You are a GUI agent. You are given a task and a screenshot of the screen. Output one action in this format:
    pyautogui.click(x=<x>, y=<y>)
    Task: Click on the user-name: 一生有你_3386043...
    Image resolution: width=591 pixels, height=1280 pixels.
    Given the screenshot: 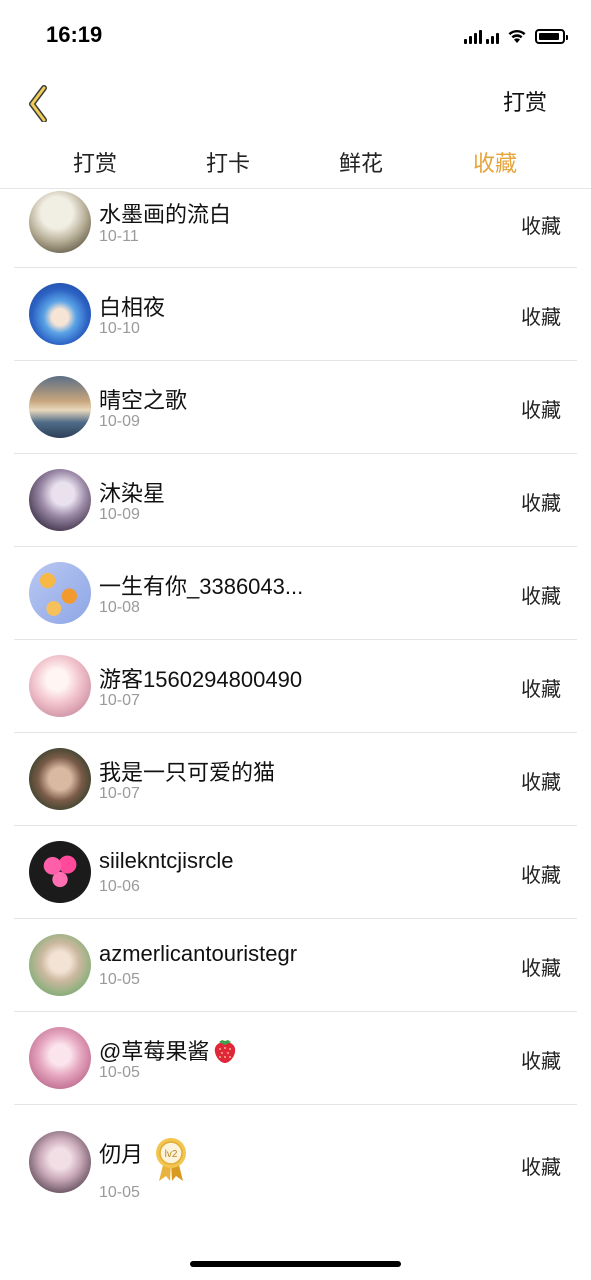 What is the action you would take?
    pyautogui.click(x=201, y=586)
    